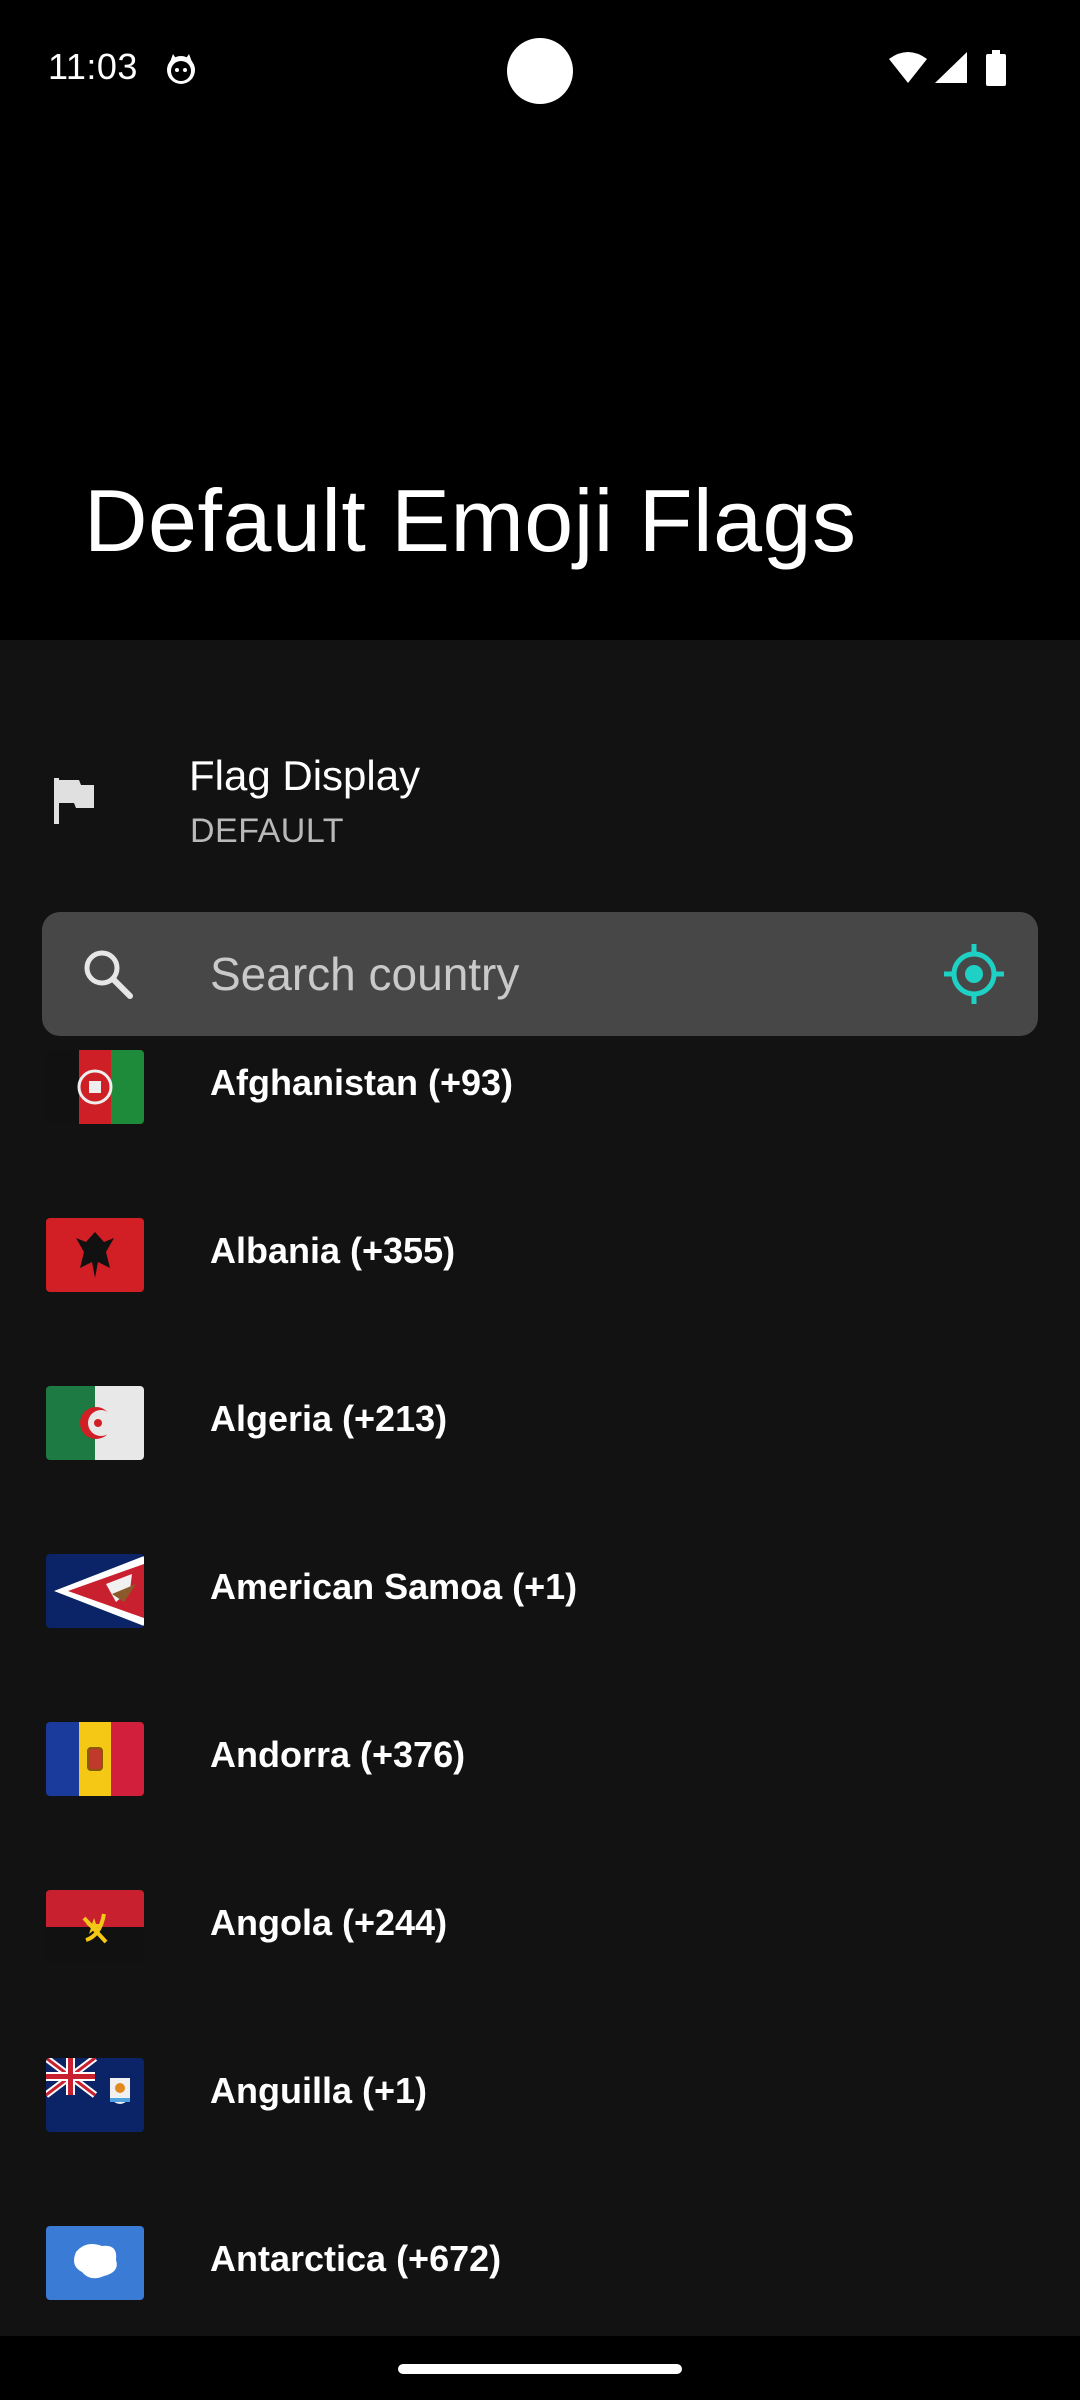 This screenshot has height=2400, width=1080. I want to click on status-bar: 11:03, so click(540, 70).